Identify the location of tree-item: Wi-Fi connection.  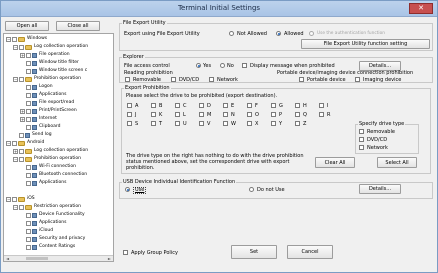
(48, 167).